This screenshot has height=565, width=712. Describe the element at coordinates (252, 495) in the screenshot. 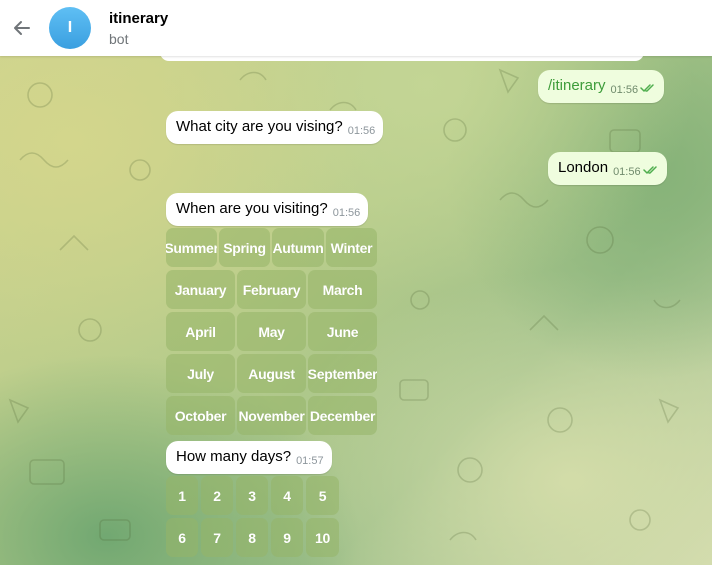

I see `keyboard-button-day-3: 3` at that location.